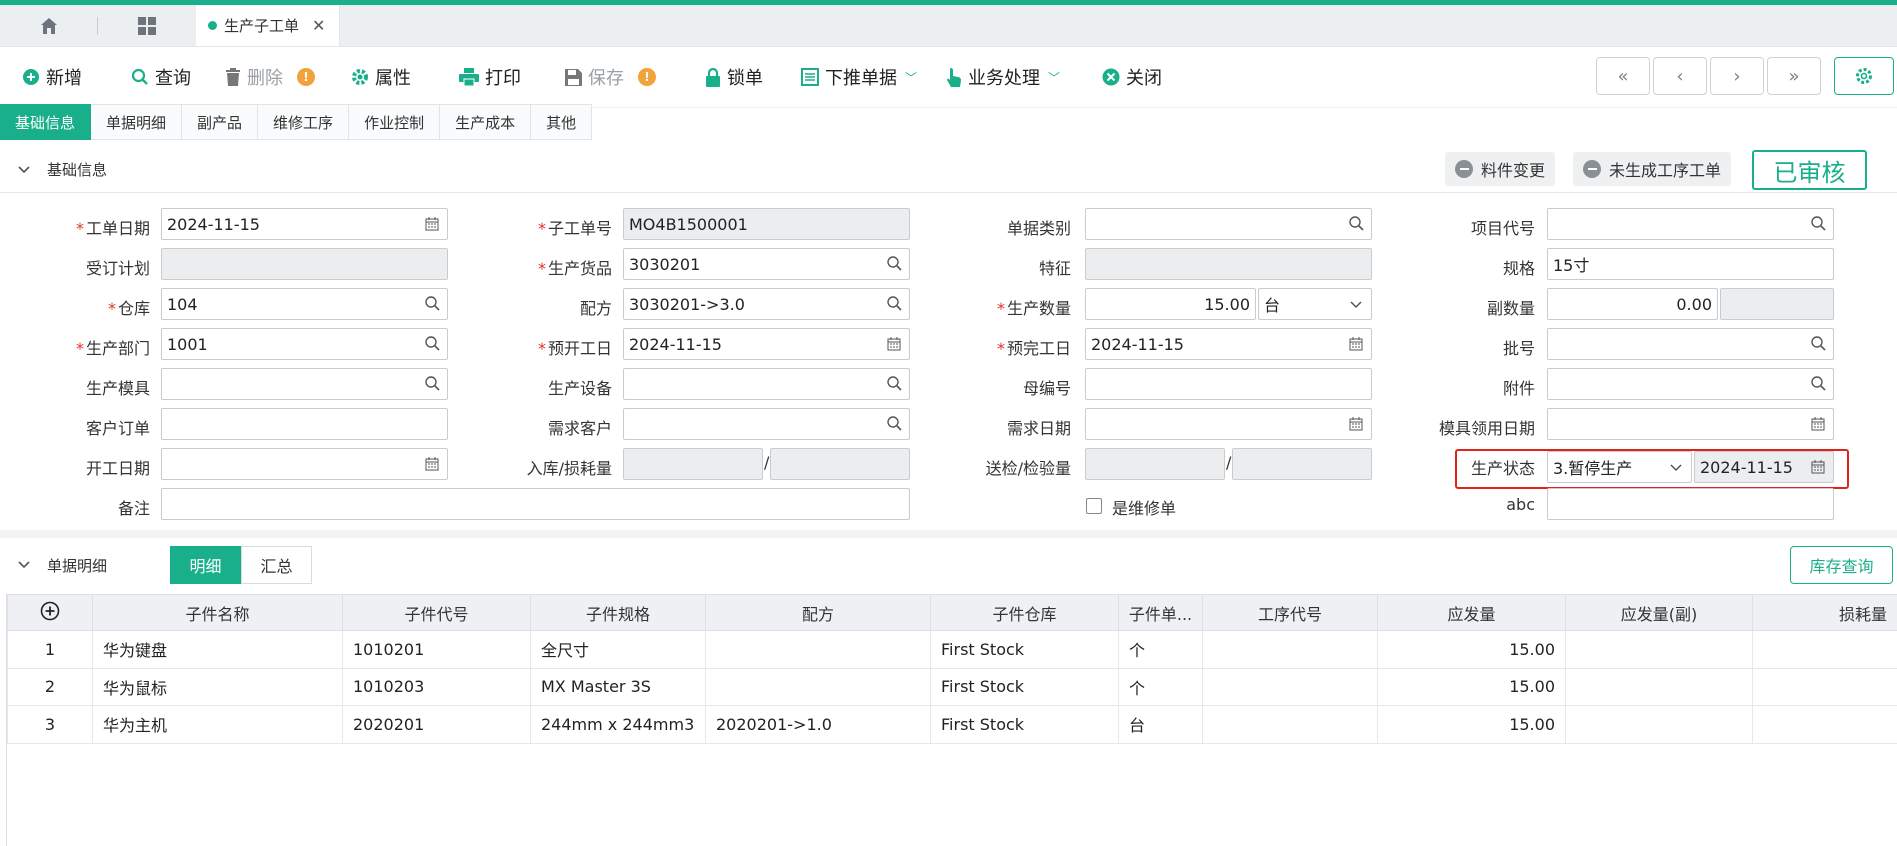 The height and width of the screenshot is (846, 1897). I want to click on mold-date-field, so click(1690, 424).